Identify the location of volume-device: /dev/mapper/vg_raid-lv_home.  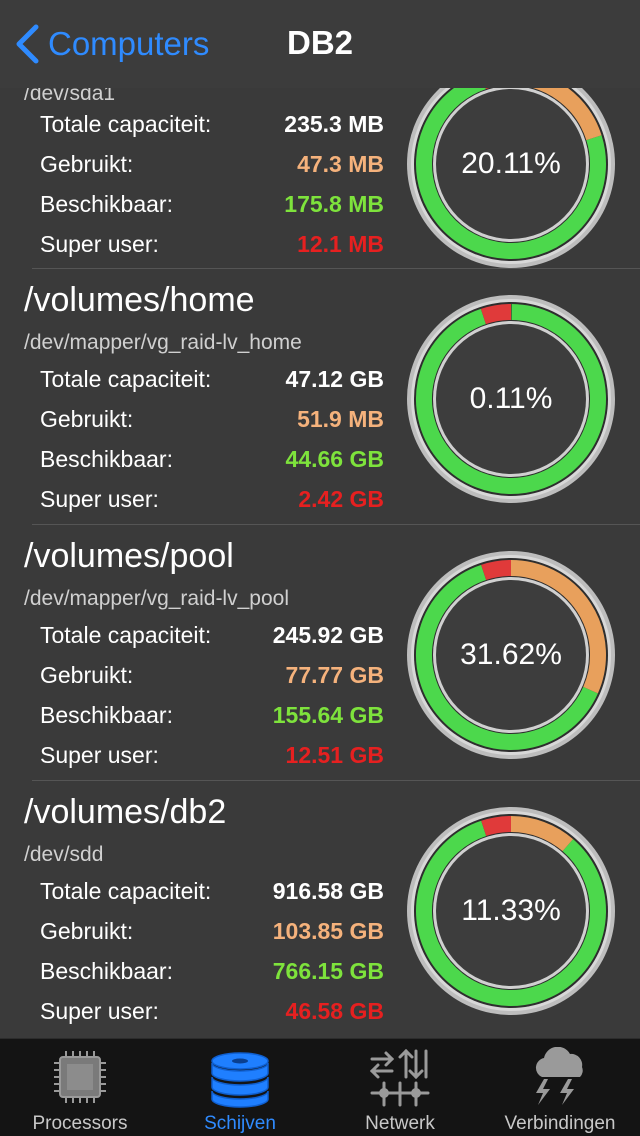
(163, 342).